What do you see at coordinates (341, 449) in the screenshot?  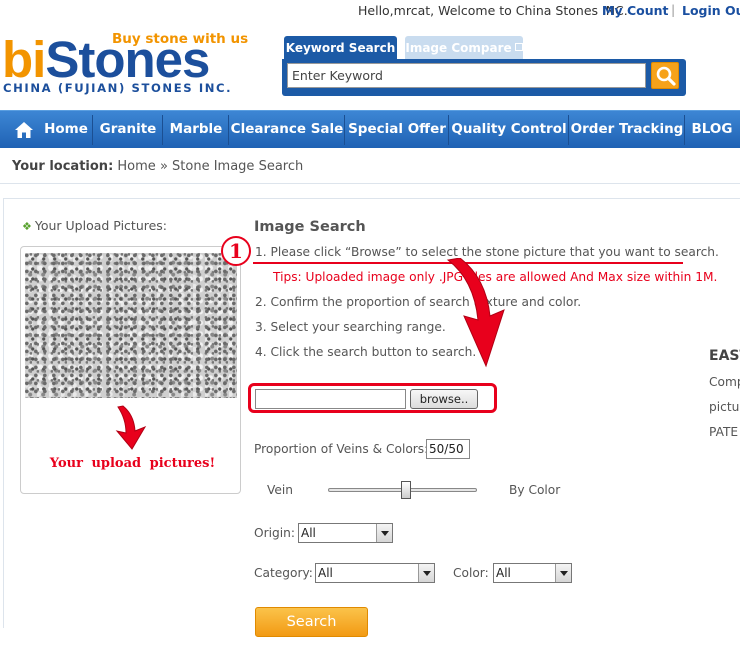 I see `proportion-label: Proportion of Veins & Colors:` at bounding box center [341, 449].